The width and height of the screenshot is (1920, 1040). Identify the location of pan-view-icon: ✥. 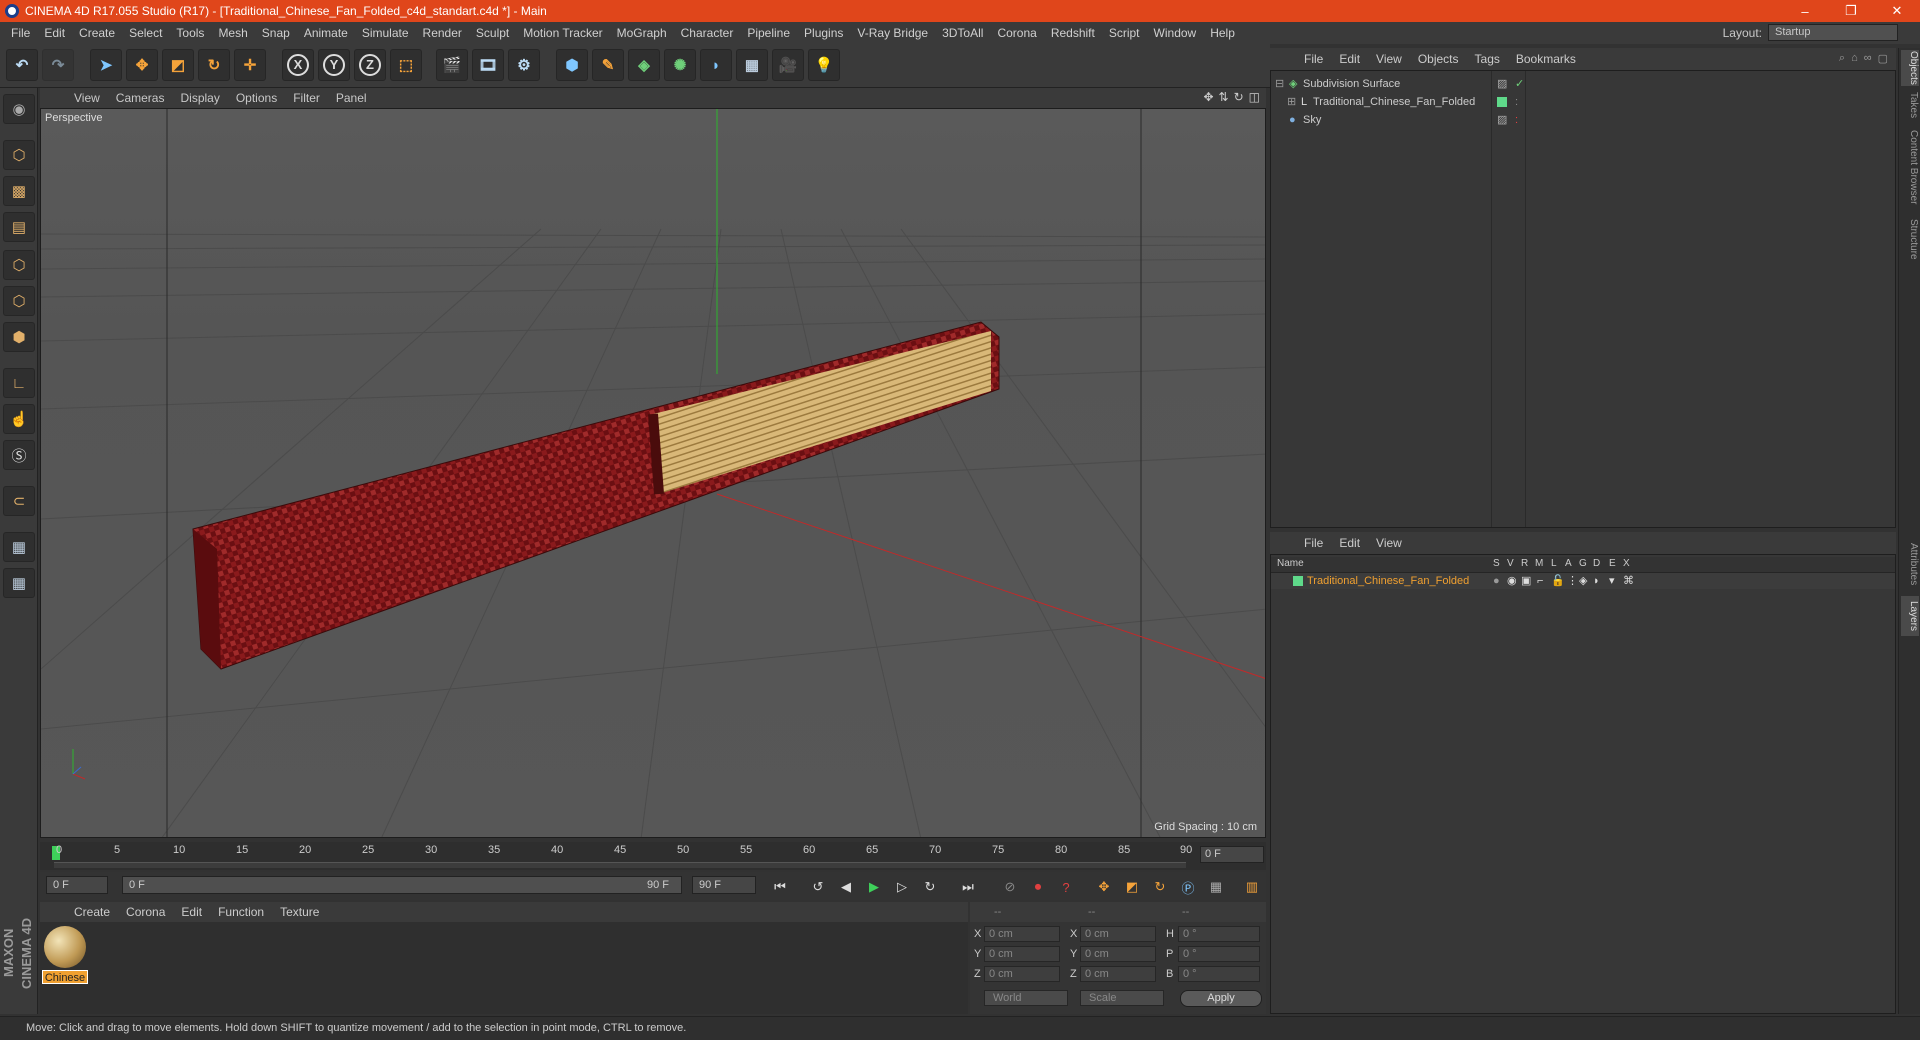
(1208, 97).